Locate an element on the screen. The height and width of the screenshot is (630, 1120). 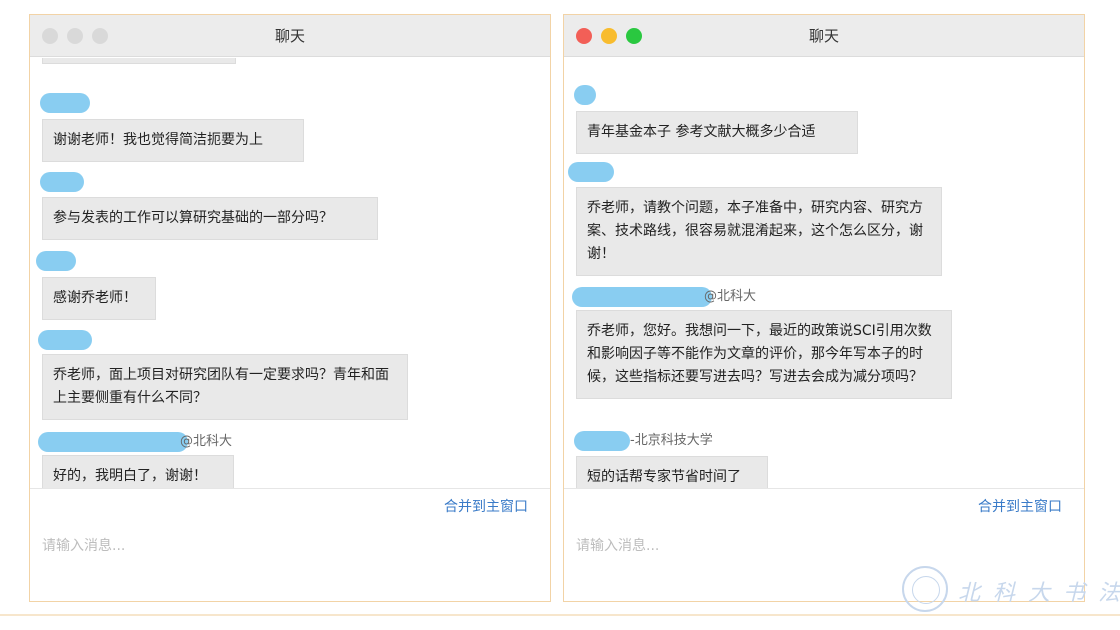
compose-area: 合并到主窗口 is located at coordinates (290, 544).